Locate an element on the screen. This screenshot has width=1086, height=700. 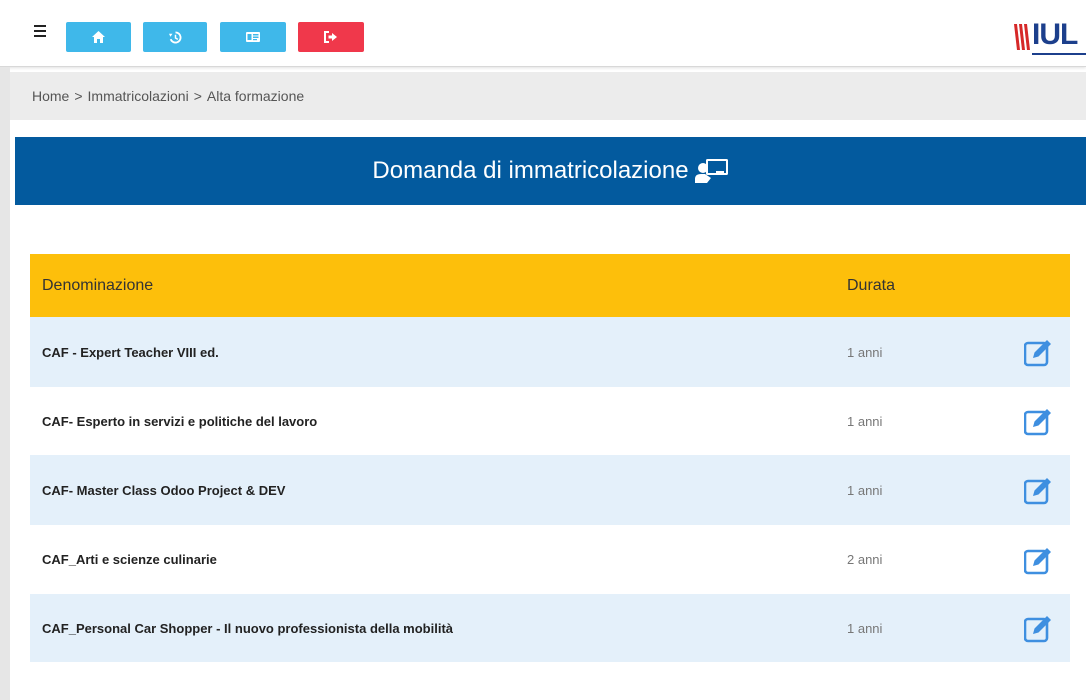
left-sidebar-edge is located at coordinates (5, 383).